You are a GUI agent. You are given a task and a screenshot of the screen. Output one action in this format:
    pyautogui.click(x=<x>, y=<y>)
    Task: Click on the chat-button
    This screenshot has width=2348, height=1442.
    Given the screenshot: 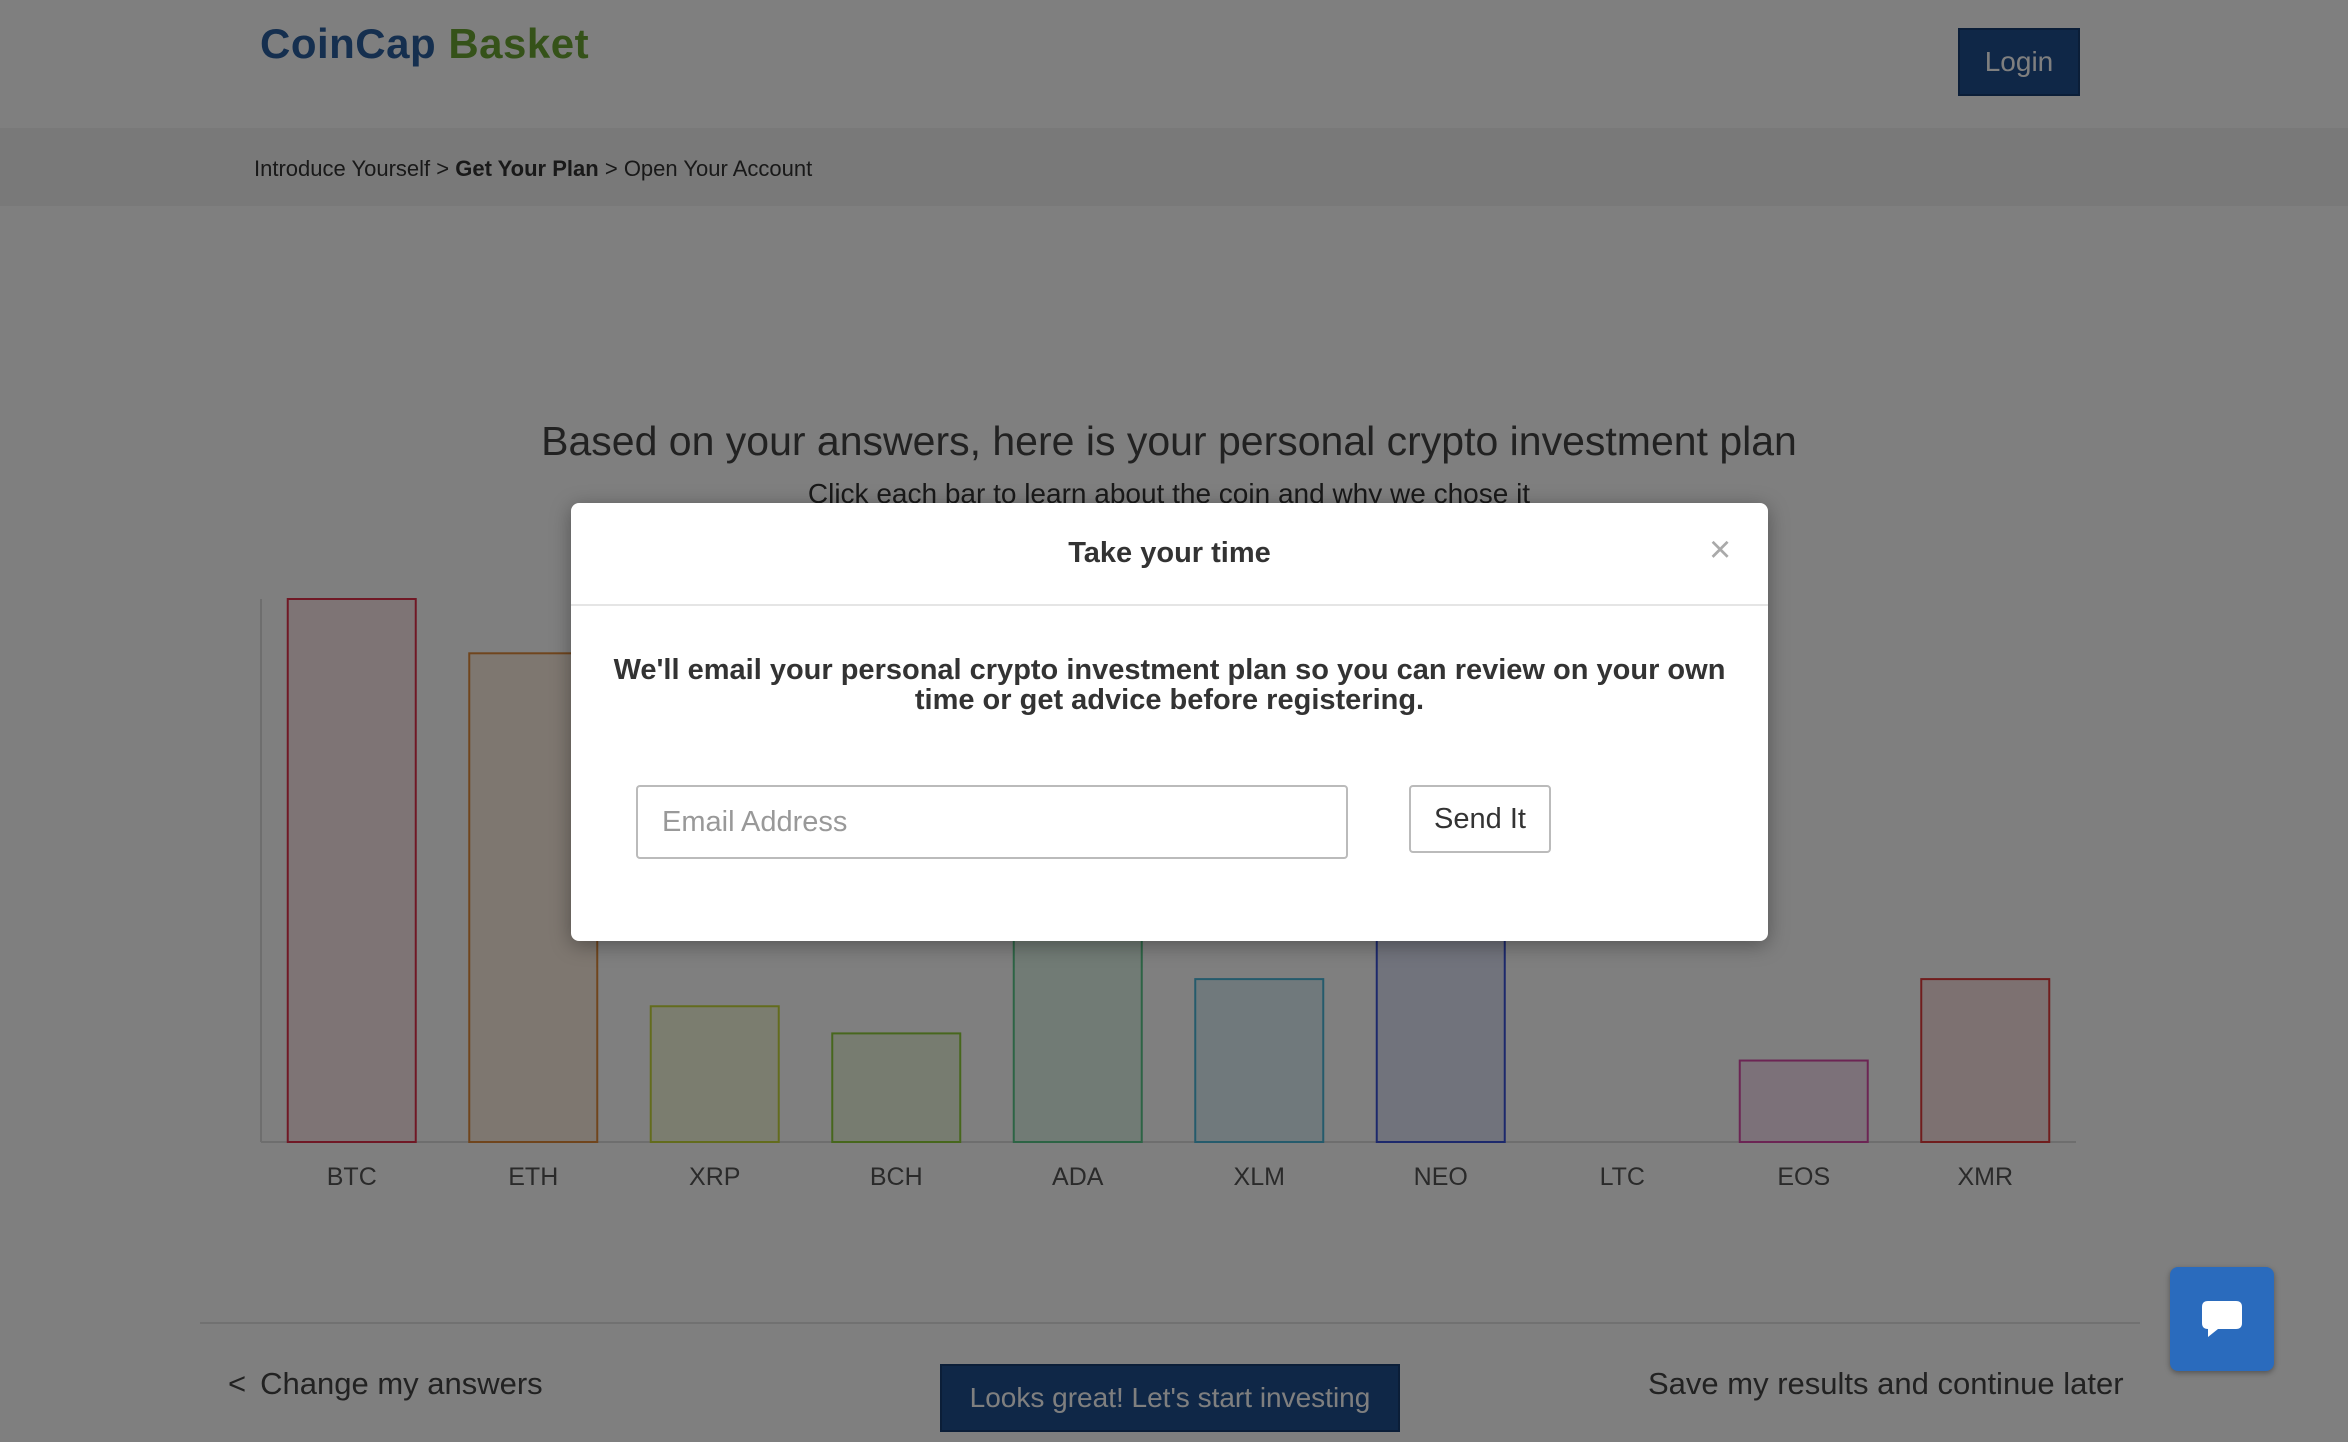 What is the action you would take?
    pyautogui.click(x=2222, y=1319)
    